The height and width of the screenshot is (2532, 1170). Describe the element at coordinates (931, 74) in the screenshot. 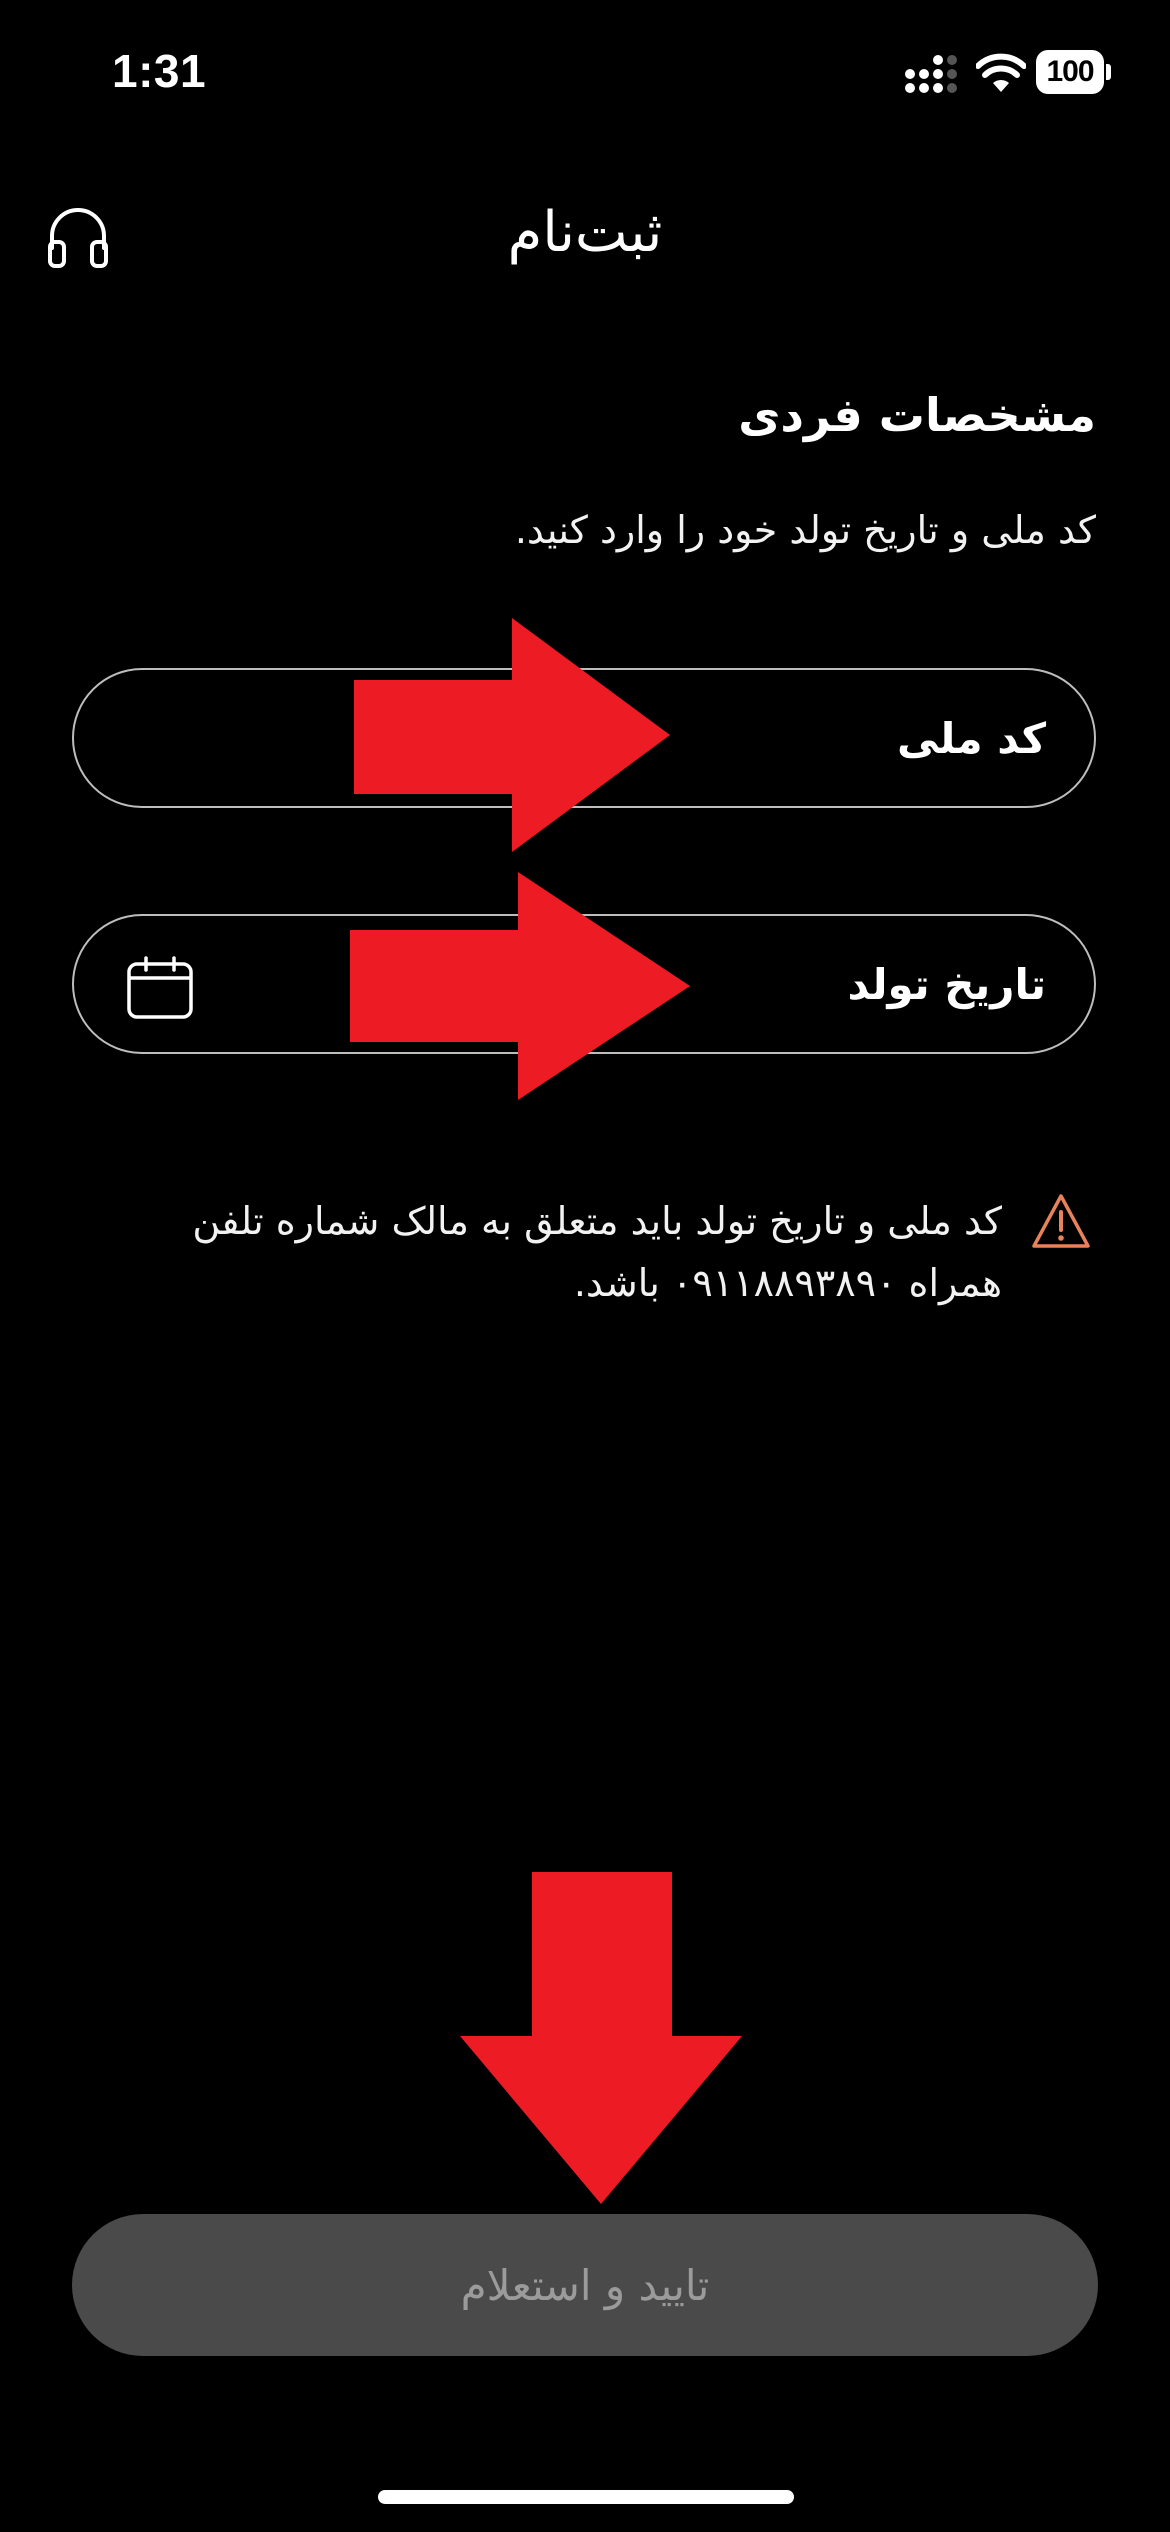

I see `cellular-signal-icon` at that location.